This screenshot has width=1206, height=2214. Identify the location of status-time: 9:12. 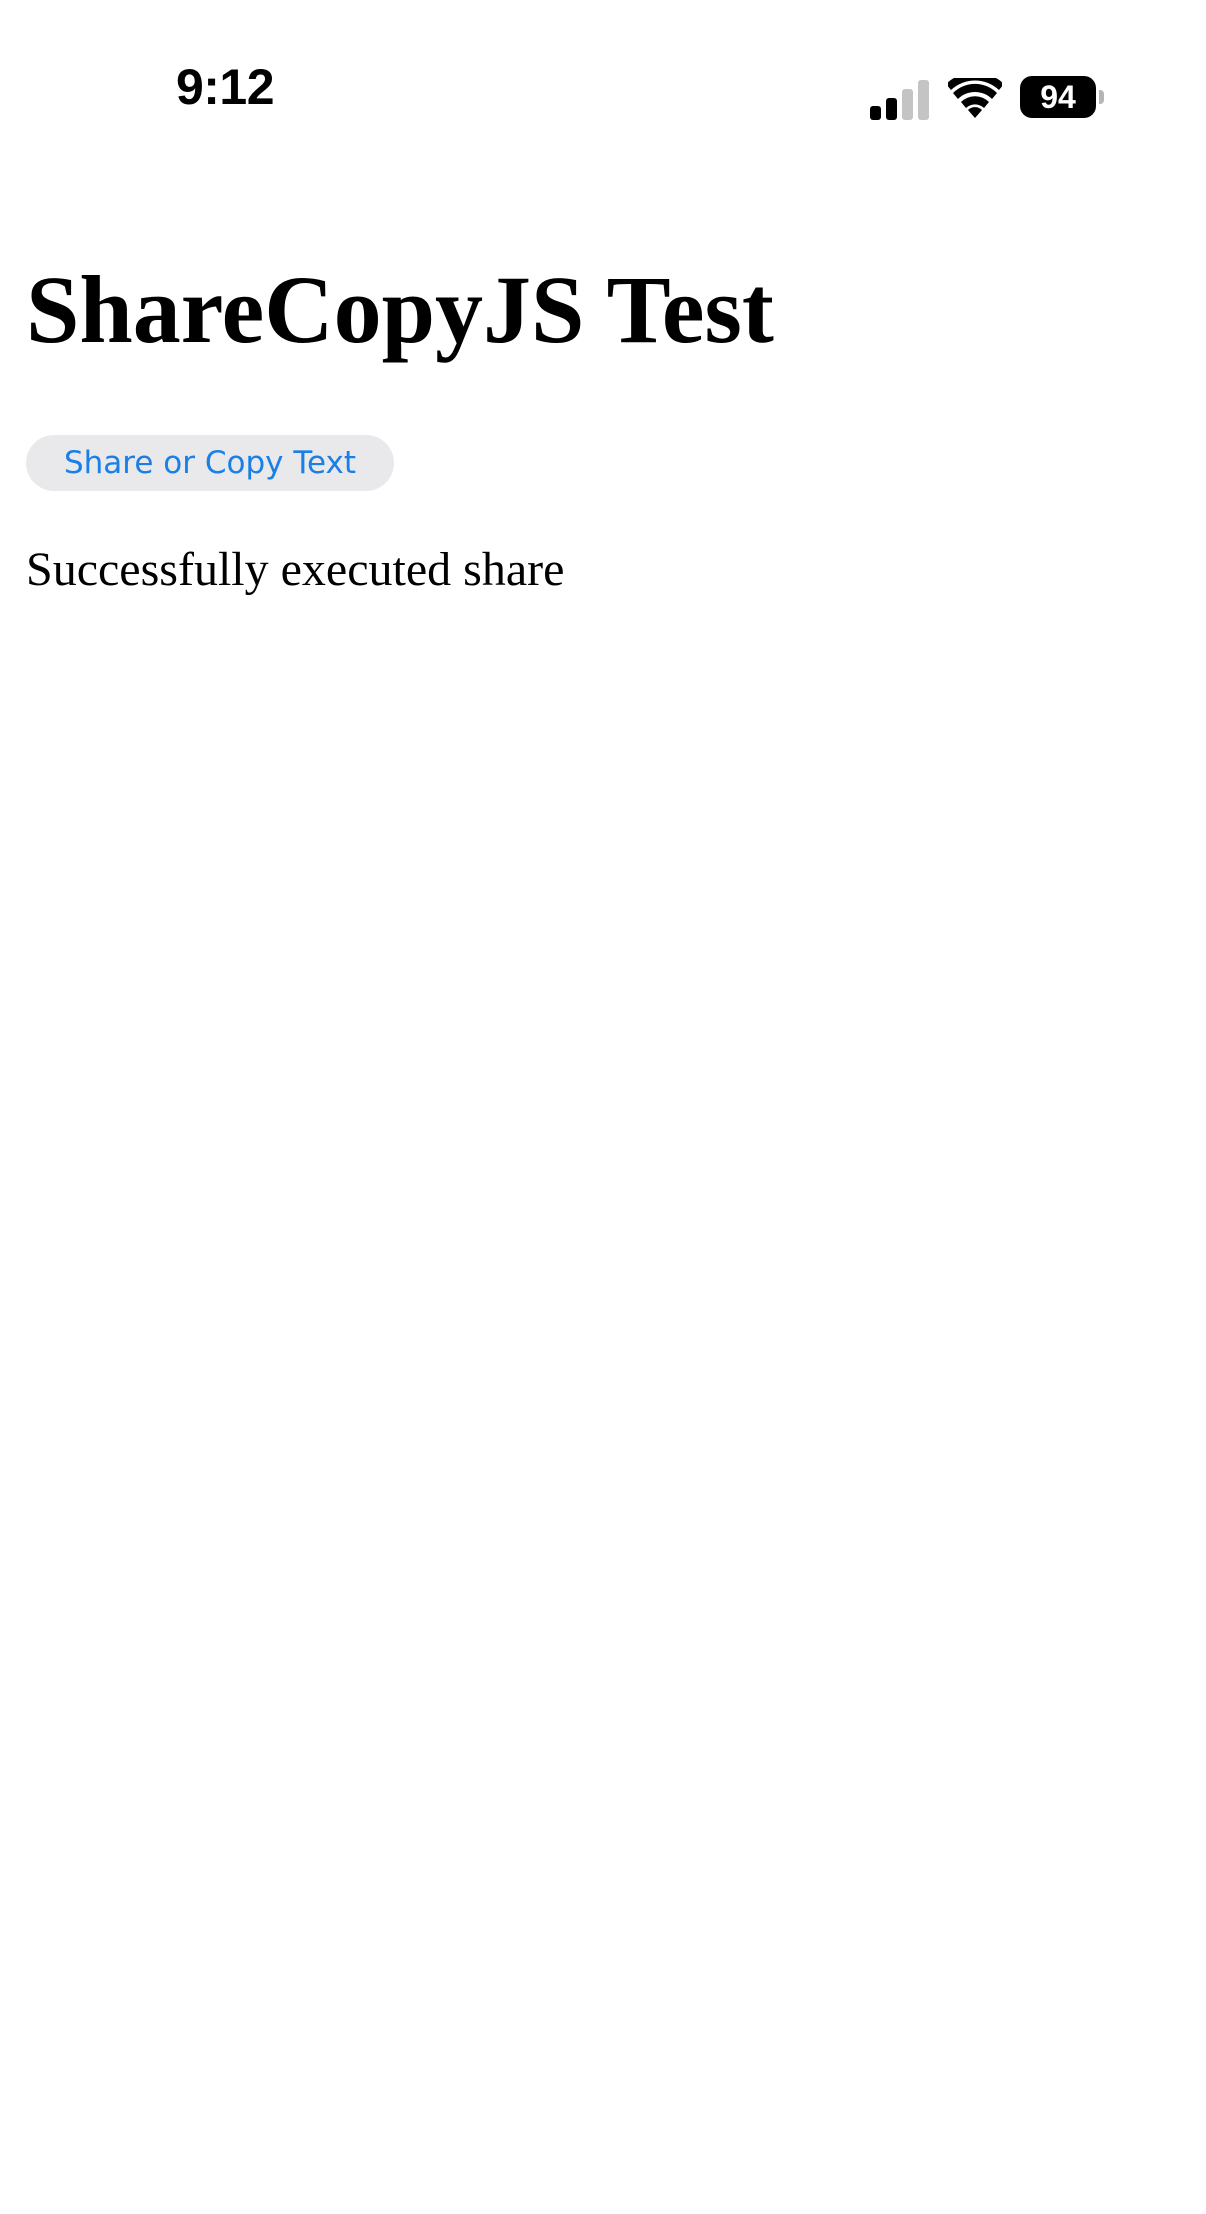
(225, 87).